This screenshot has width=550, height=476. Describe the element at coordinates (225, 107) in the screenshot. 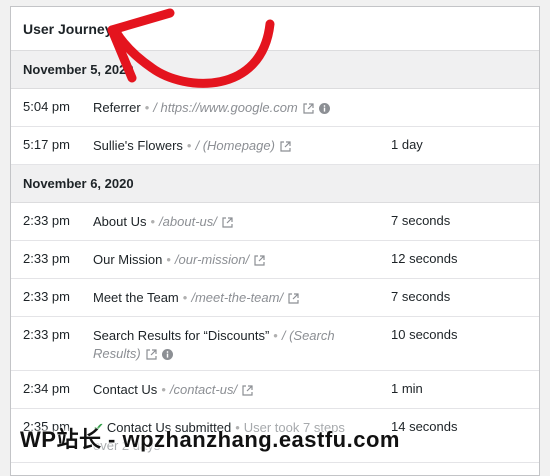

I see `page-url-link: / https://www.google.com` at that location.